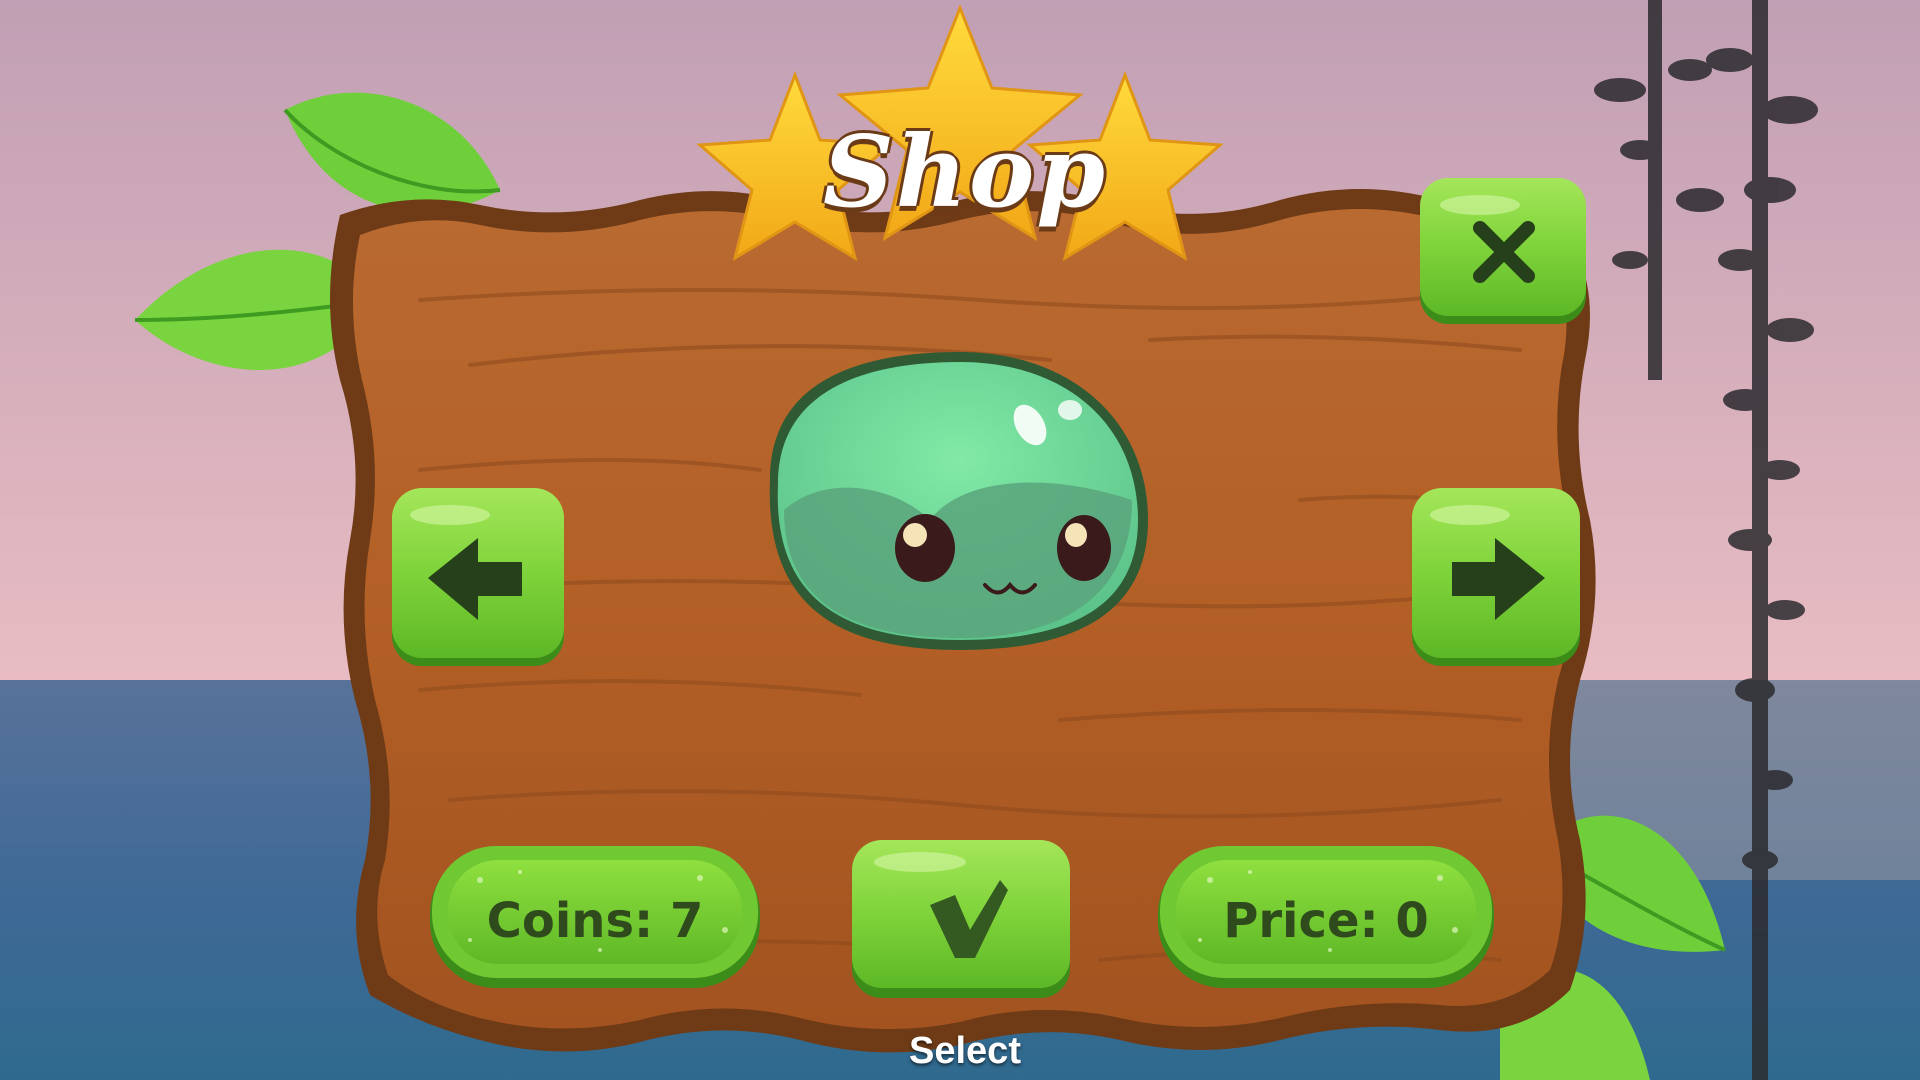 This screenshot has width=1920, height=1080. What do you see at coordinates (965, 1051) in the screenshot?
I see `select-label: Select` at bounding box center [965, 1051].